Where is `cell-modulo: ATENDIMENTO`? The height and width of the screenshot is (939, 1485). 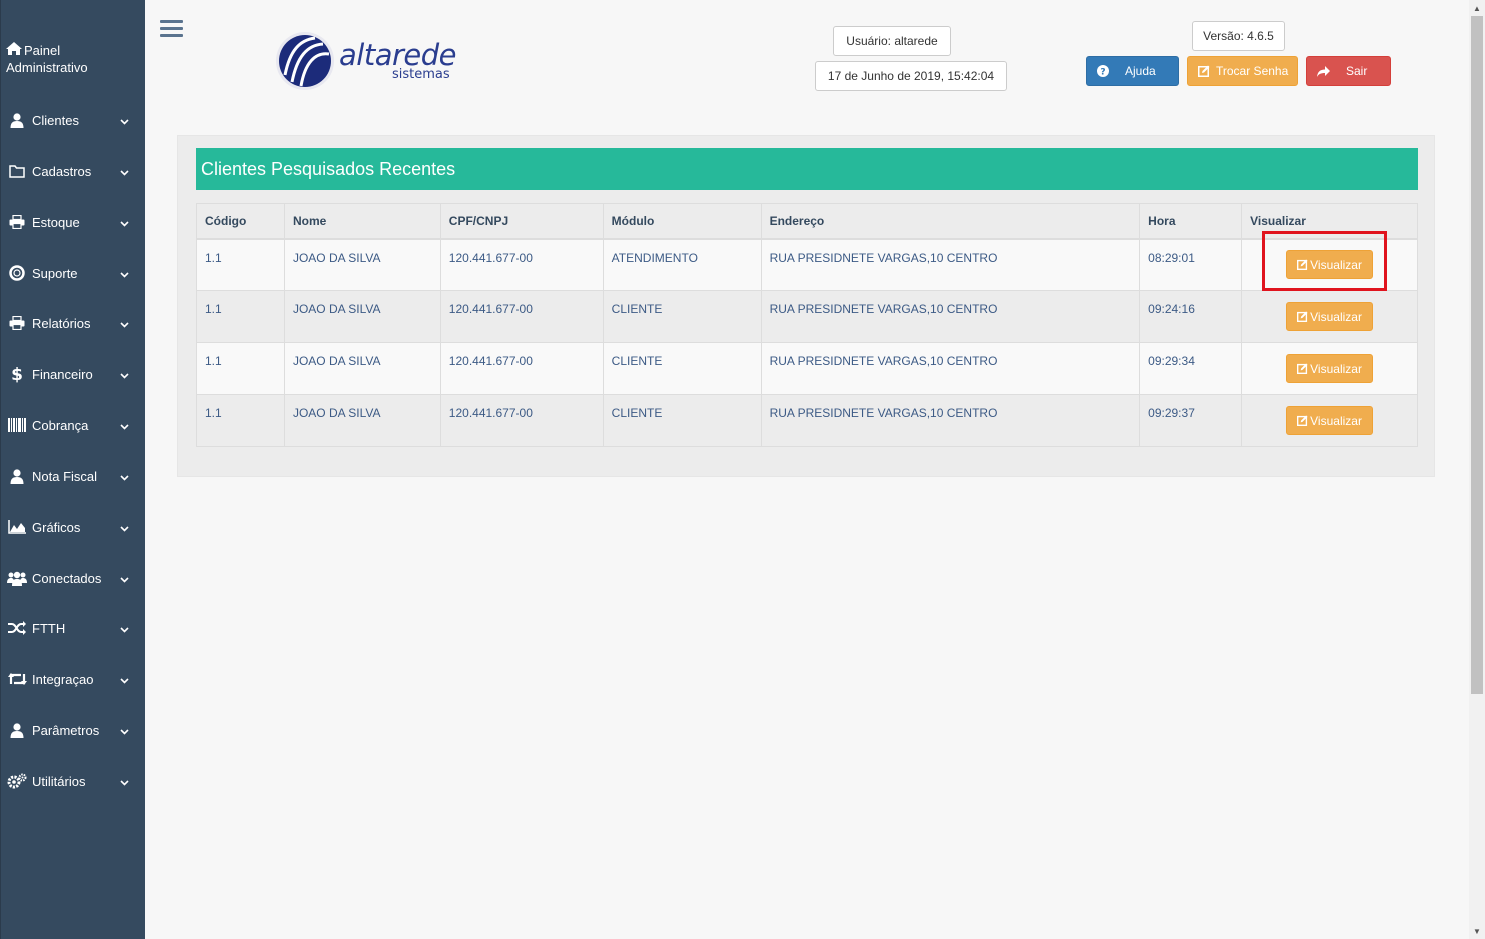 cell-modulo: ATENDIMENTO is located at coordinates (682, 264).